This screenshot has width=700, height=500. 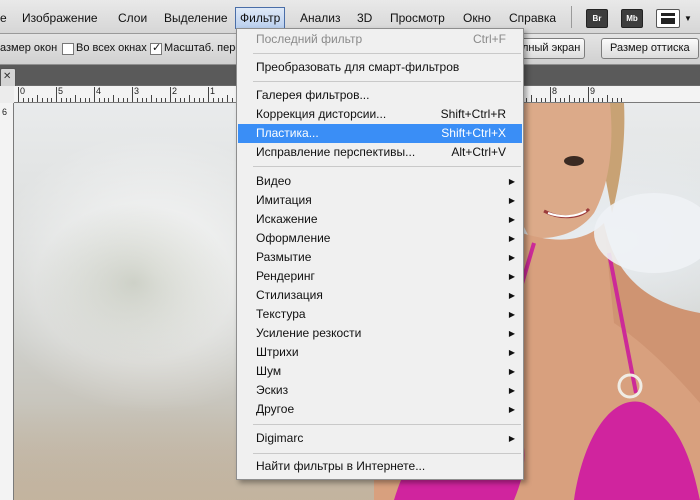 I want to click on menu-item-sharpen: Усиление резкости ▶, so click(x=380, y=333).